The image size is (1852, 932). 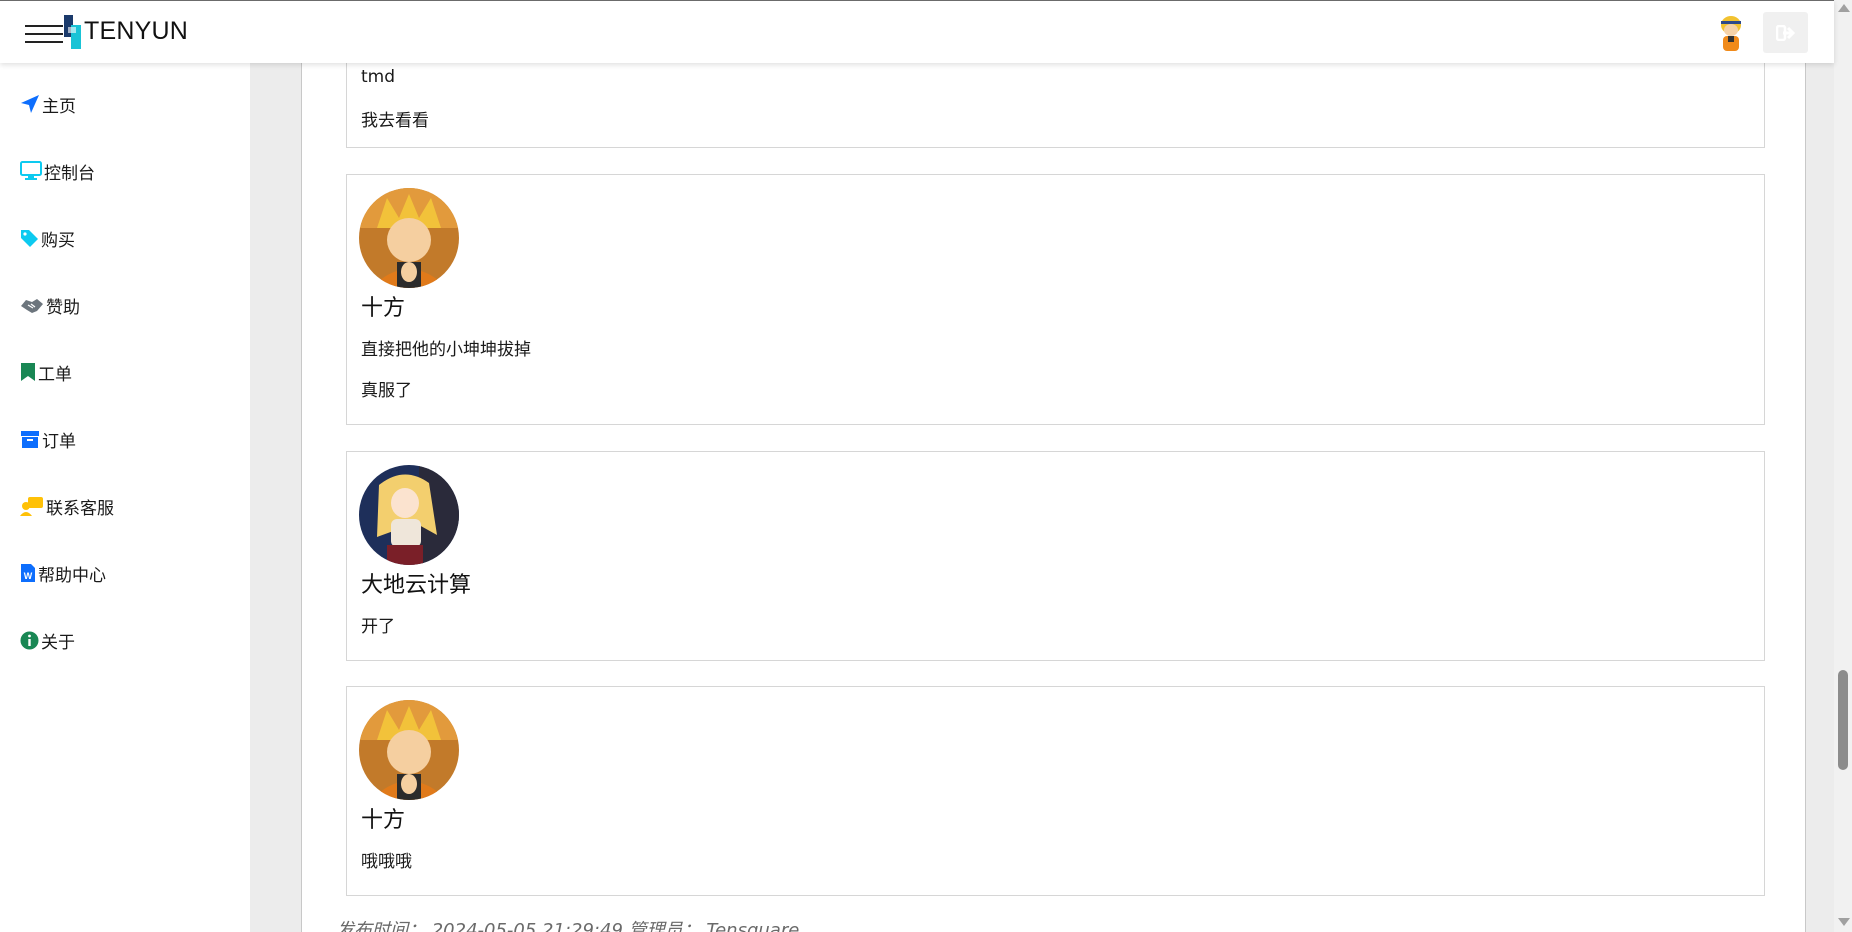 I want to click on comment-item: tmd 我去看看, so click(x=1055, y=105).